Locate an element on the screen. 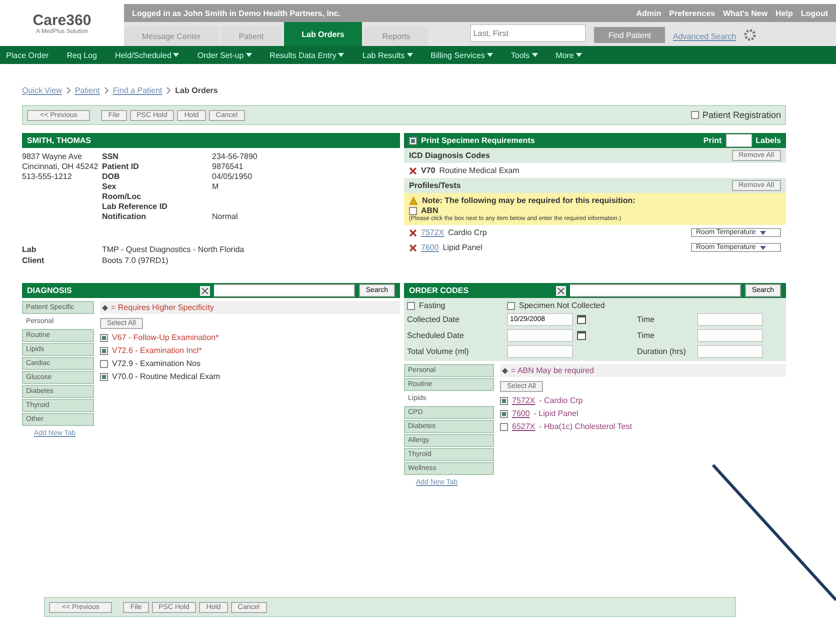 This screenshot has height=625, width=836. field-value: Normal is located at coordinates (225, 216).